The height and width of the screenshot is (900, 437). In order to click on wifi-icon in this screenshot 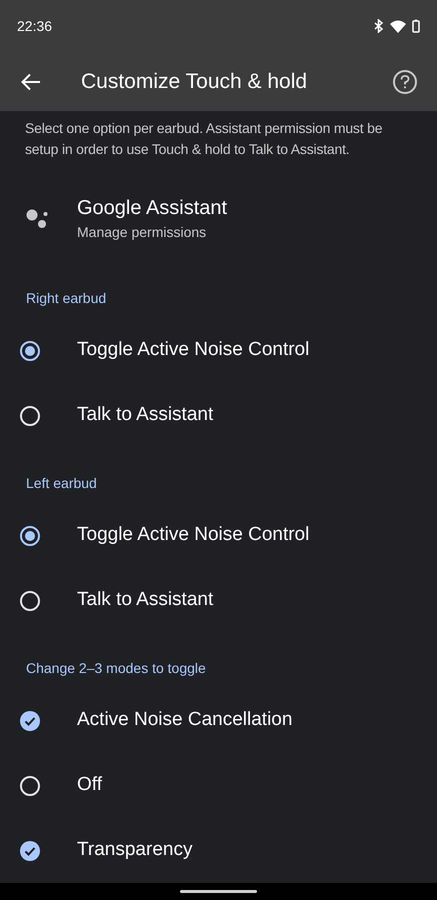, I will do `click(398, 26)`.